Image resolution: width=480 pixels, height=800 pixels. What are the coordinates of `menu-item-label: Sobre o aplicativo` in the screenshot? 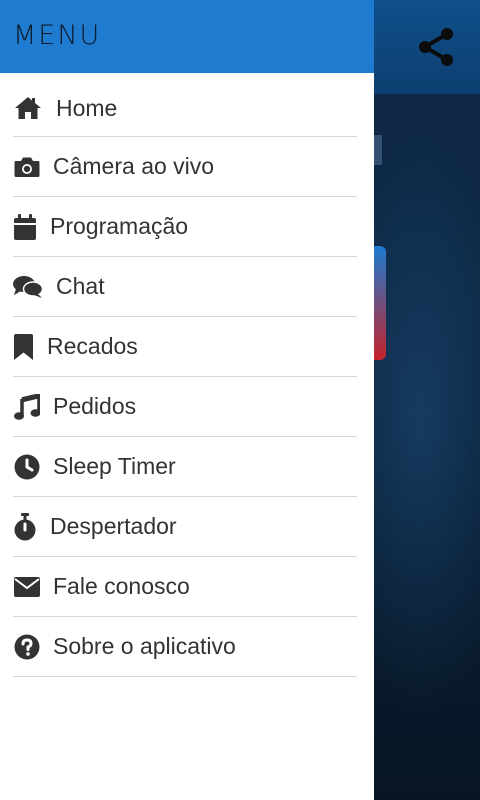 It's located at (144, 646).